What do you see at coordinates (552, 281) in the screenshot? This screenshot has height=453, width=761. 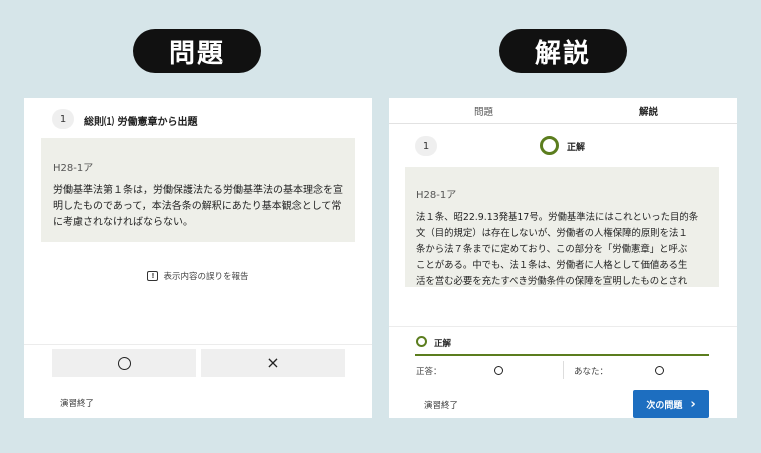 I see `explanation-text-line: 活を営む必要を充たすべき労働条件の保障を宣明したものとされ` at bounding box center [552, 281].